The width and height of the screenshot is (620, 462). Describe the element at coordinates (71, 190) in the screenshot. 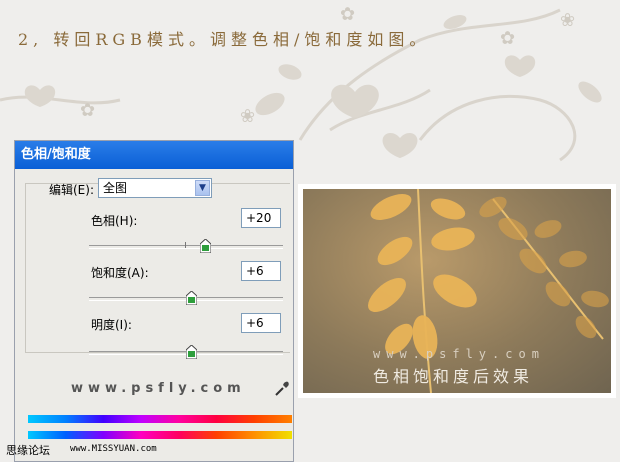

I see `edit-label: 编辑(E):` at that location.